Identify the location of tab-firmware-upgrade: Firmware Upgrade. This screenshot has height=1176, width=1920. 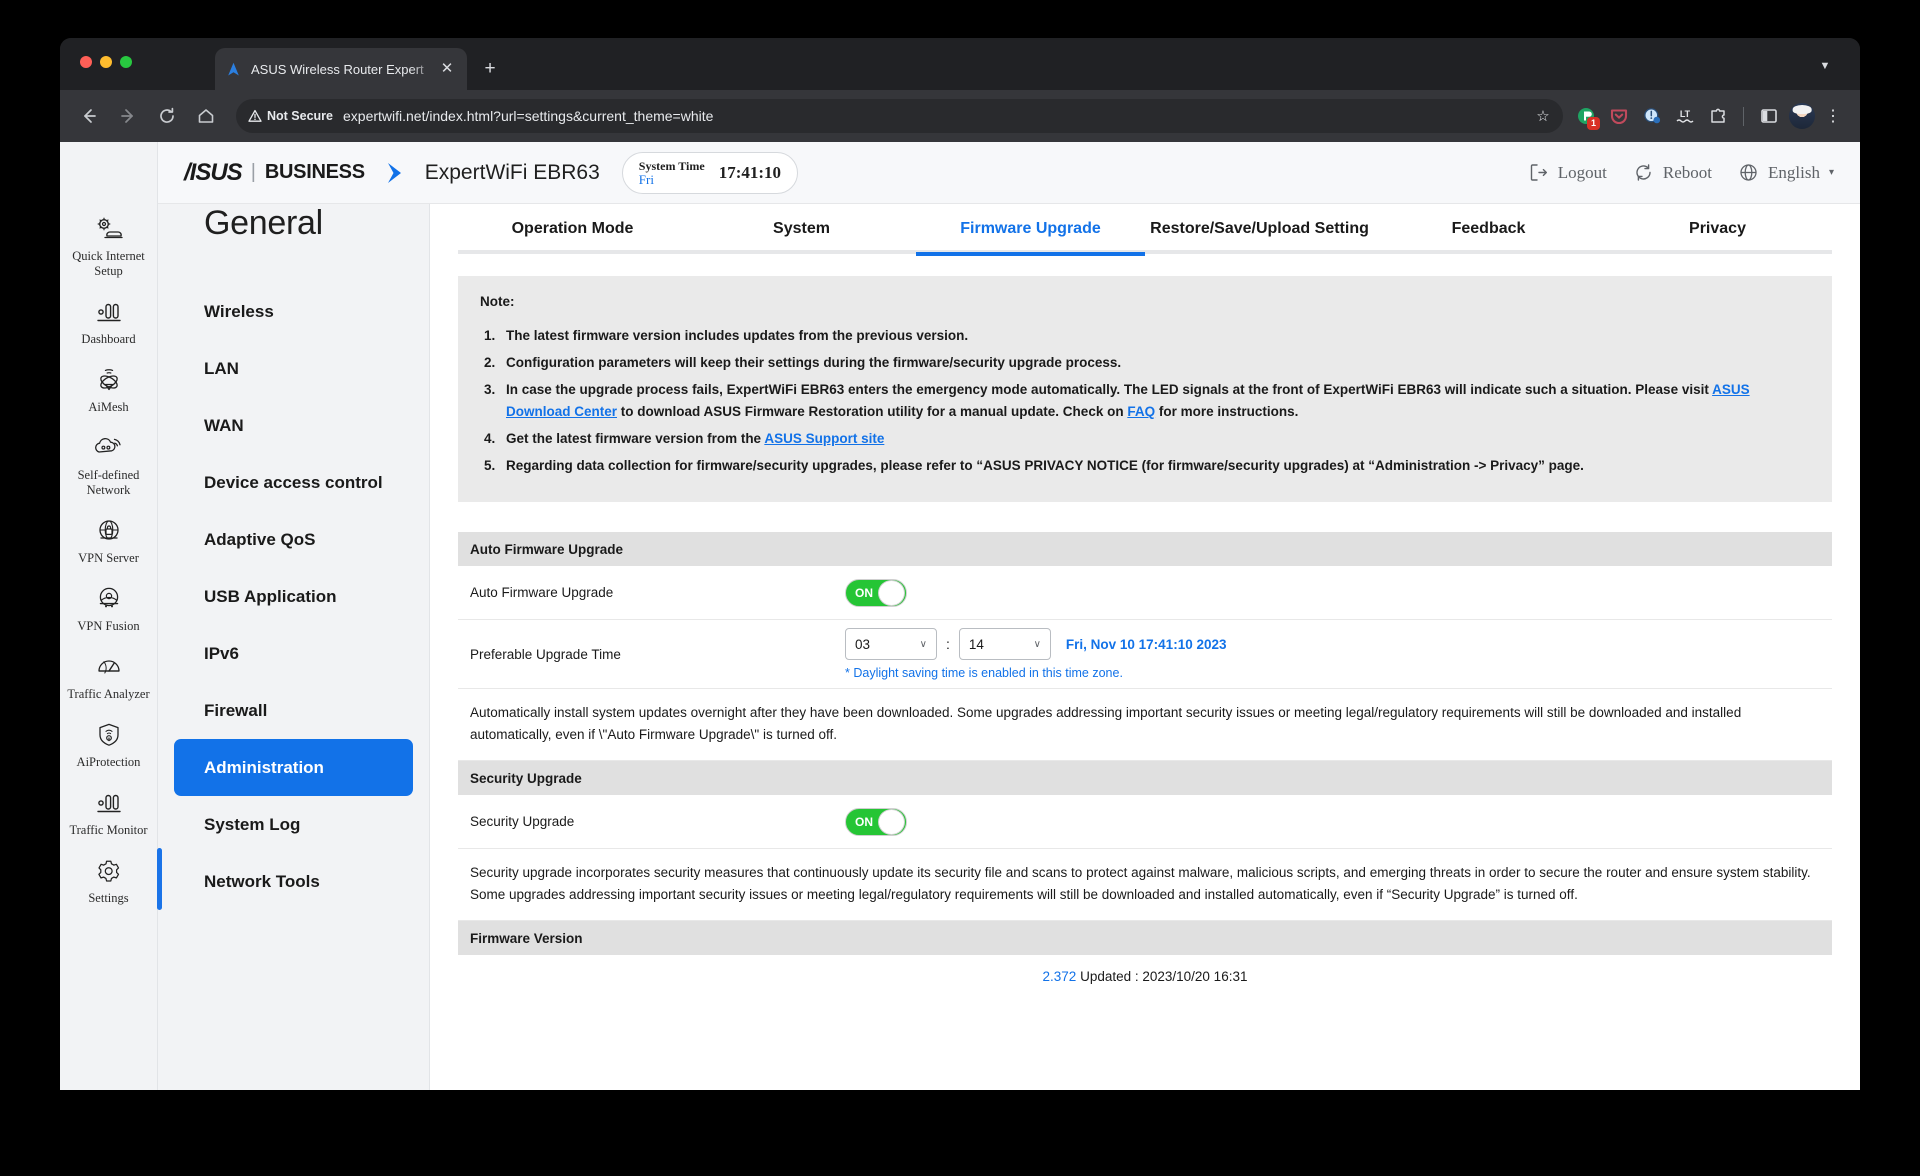
(1030, 235).